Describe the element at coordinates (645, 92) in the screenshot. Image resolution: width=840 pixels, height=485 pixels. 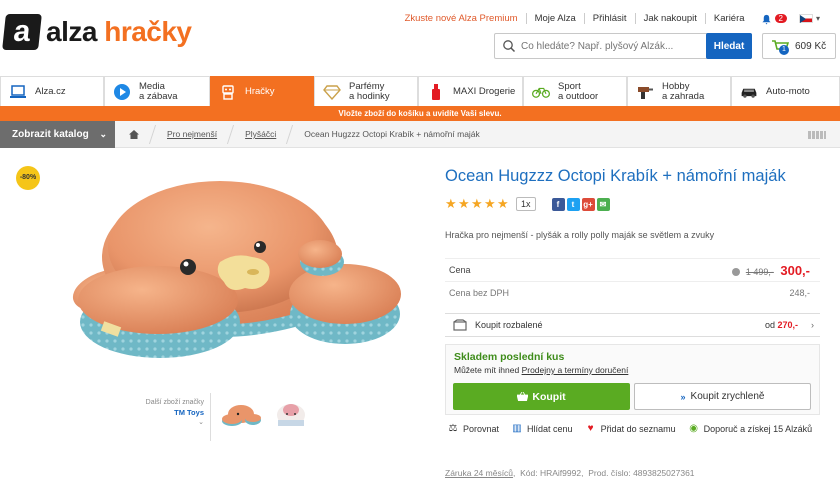
I see `drill-icon` at that location.